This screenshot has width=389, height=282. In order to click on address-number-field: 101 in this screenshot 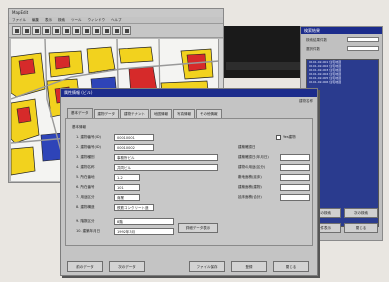, I will do `click(127, 187)`.